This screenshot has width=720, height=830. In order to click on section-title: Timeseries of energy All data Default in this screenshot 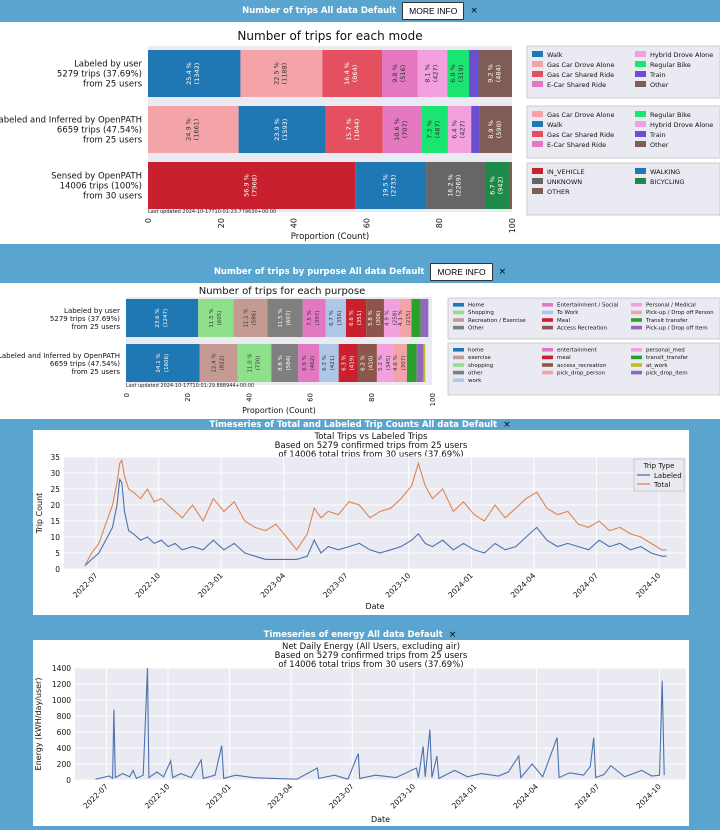, I will do `click(353, 634)`.